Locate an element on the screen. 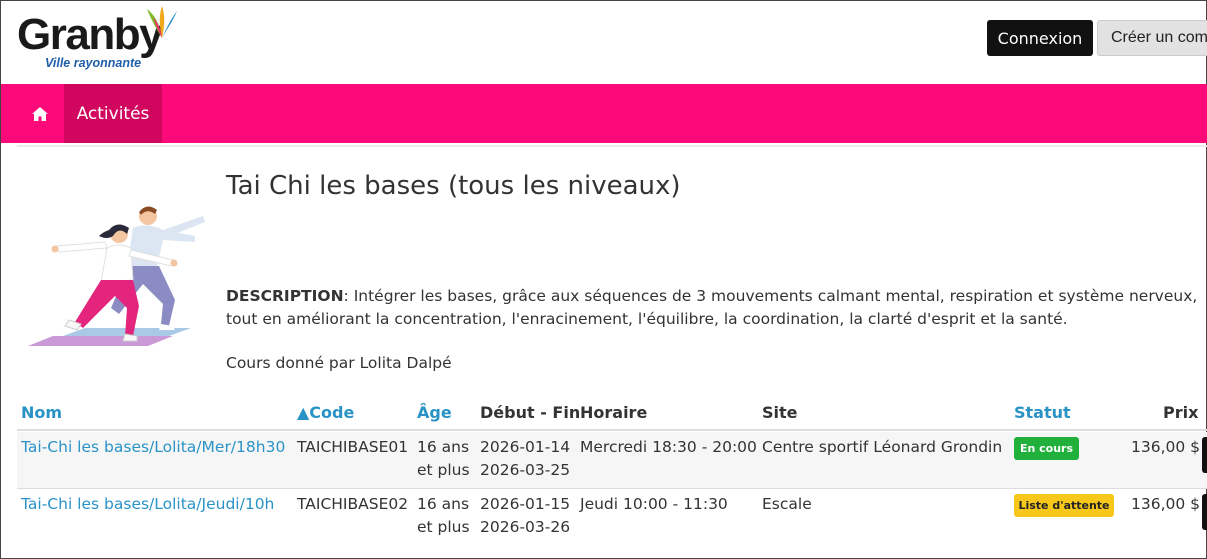 Image resolution: width=1207 pixels, height=559 pixels. start-date: 2026-01-15 is located at coordinates (525, 504).